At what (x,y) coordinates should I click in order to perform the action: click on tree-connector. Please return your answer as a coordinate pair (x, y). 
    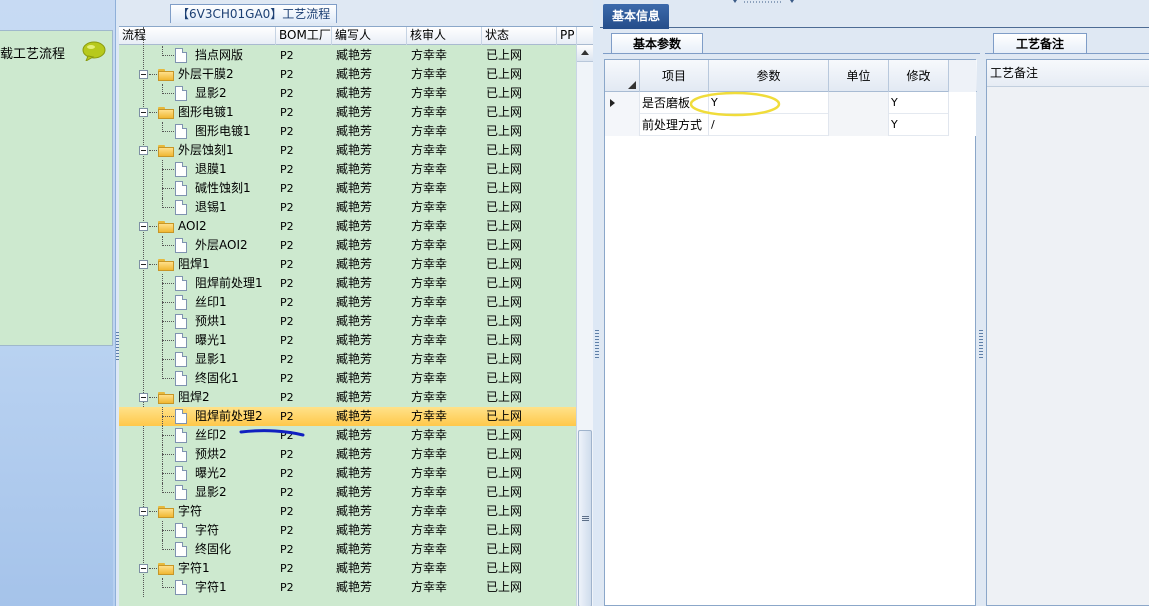
    Looking at the image, I should click on (168, 245).